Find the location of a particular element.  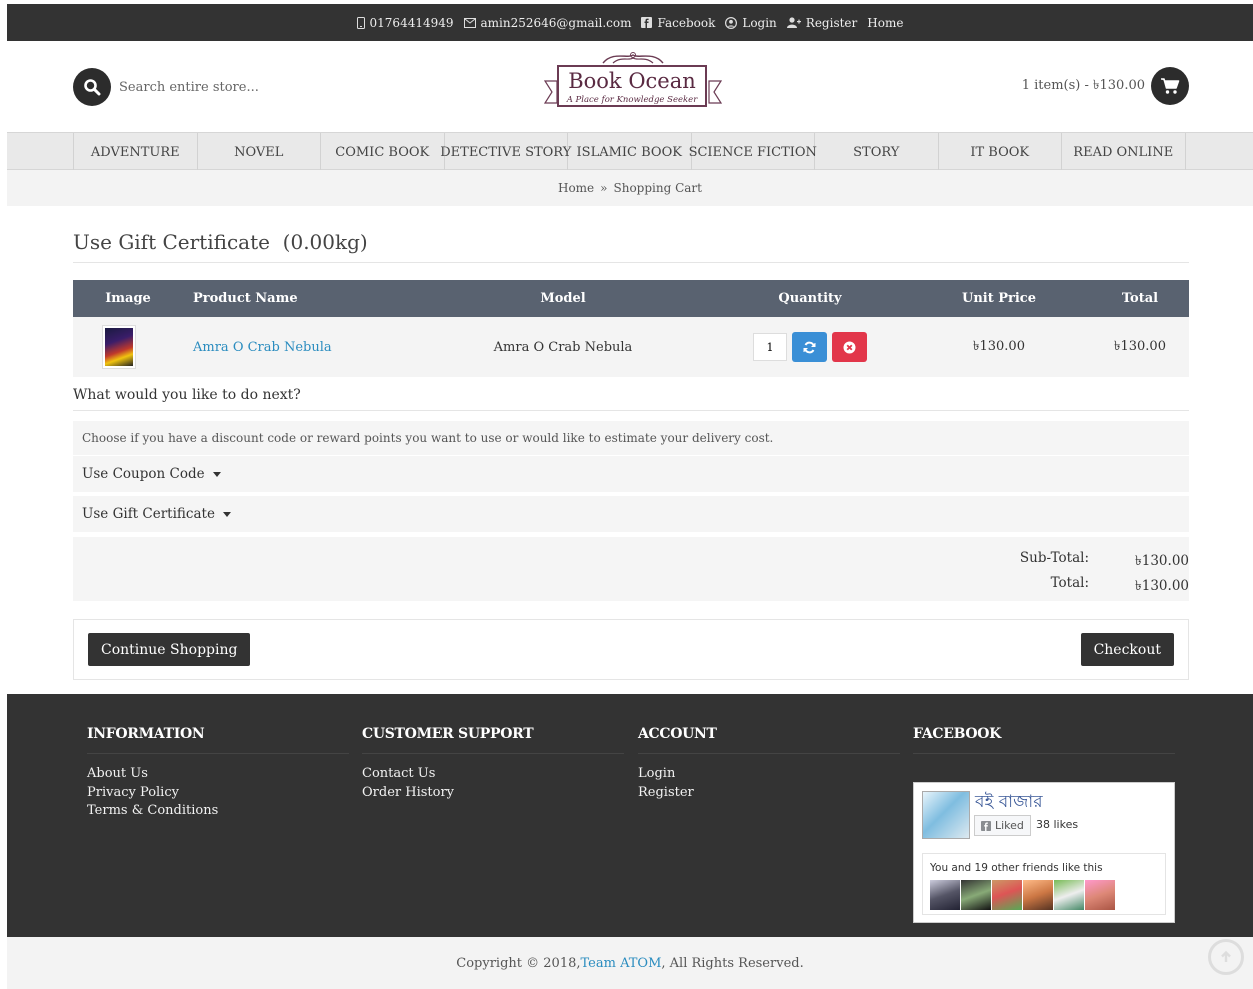

nav-item-science-fiction: SCIENCE FICTION is located at coordinates (753, 152).